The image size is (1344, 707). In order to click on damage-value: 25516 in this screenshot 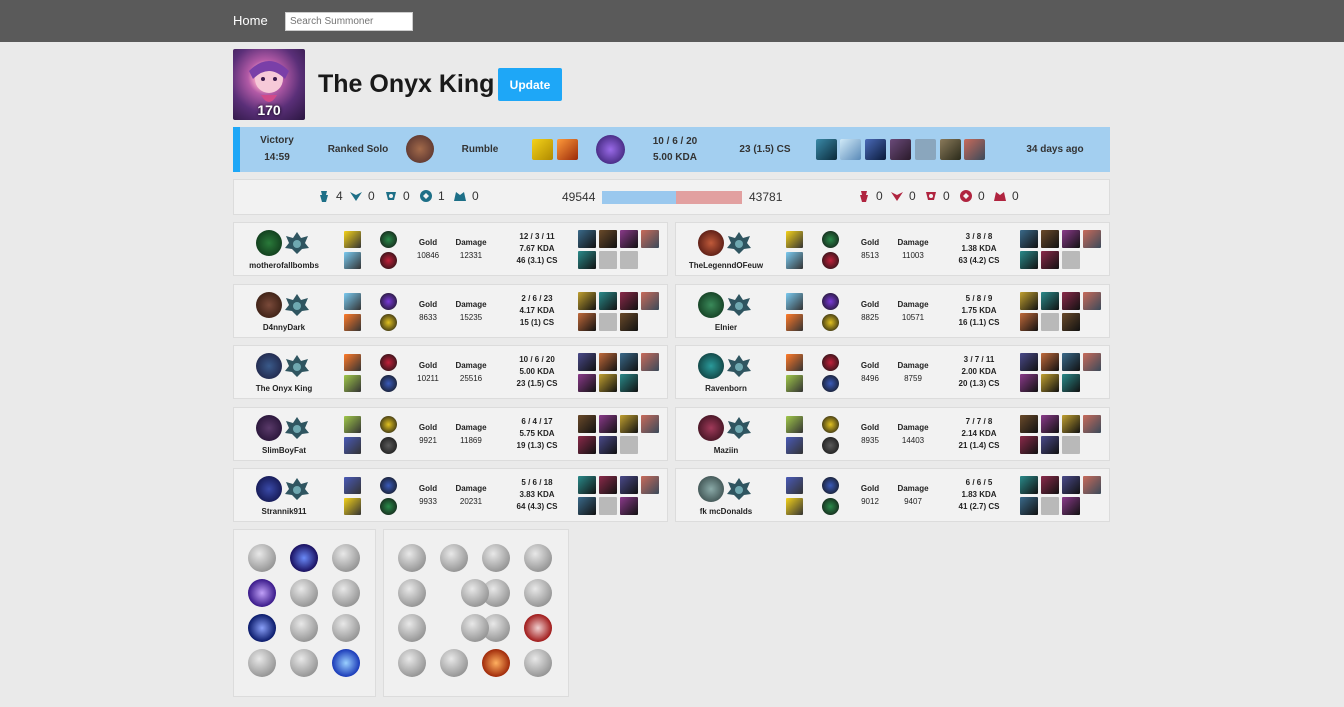, I will do `click(471, 378)`.